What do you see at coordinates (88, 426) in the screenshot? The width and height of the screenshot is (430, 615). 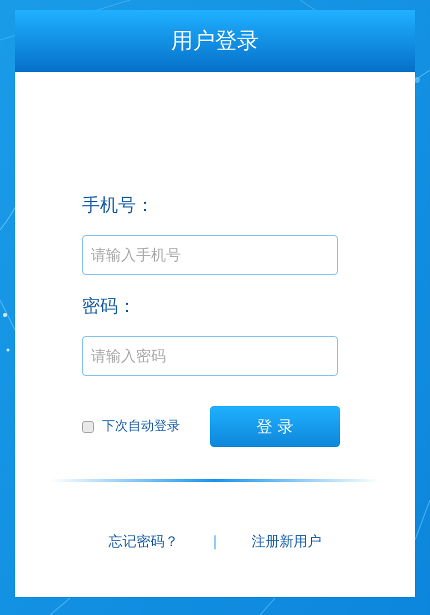 I see `checkbox` at bounding box center [88, 426].